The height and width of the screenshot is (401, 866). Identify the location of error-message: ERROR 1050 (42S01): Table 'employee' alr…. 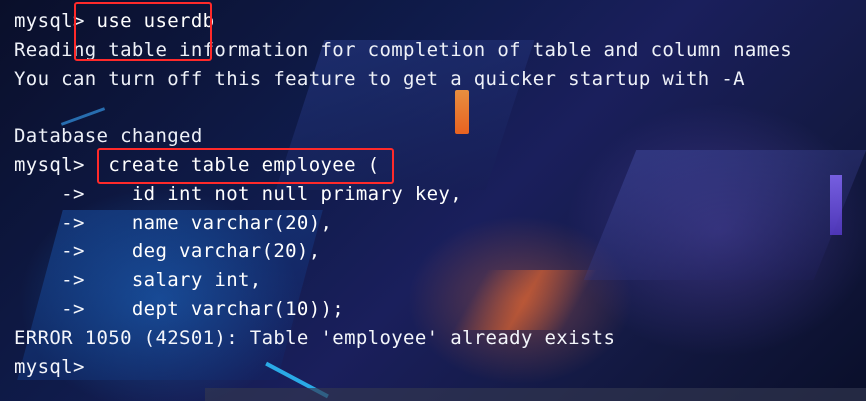
(315, 337).